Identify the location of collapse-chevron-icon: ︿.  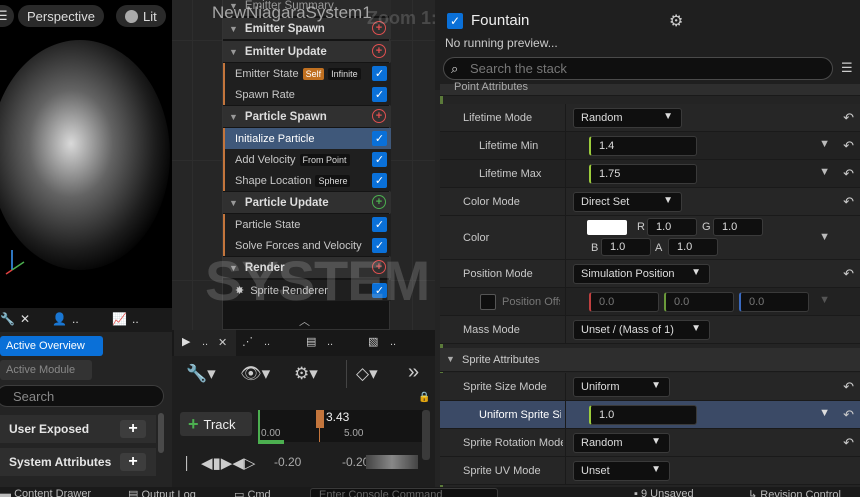
(304, 321).